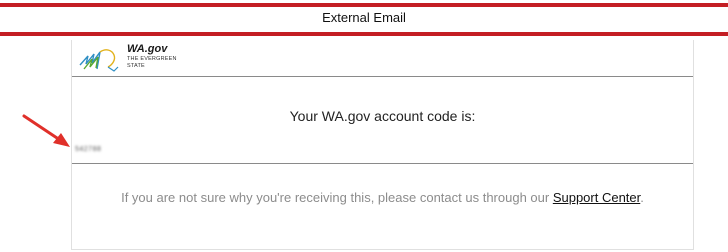 The height and width of the screenshot is (252, 728). Describe the element at coordinates (382, 152) in the screenshot. I see `code-row: 542788` at that location.